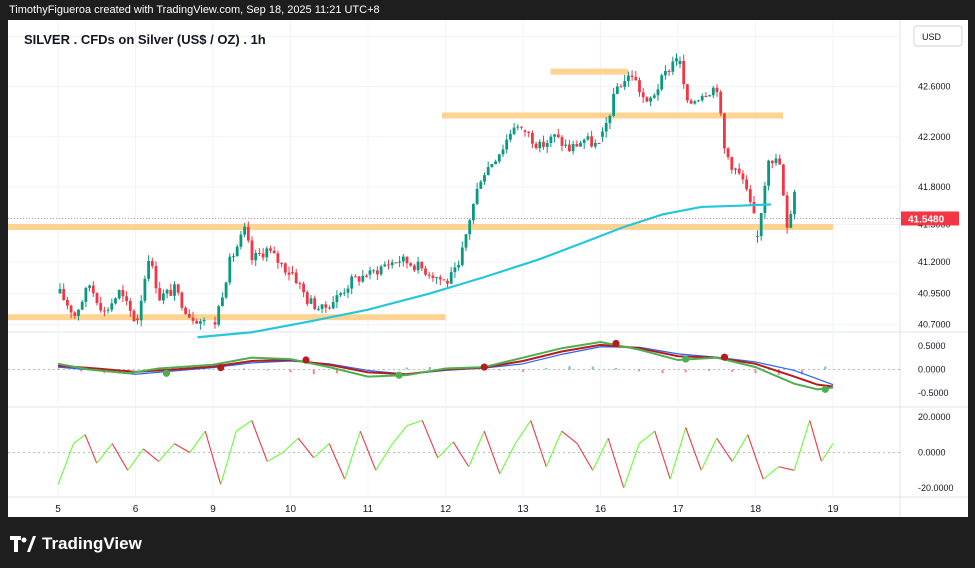 The image size is (975, 568). What do you see at coordinates (934, 87) in the screenshot?
I see `price-y-tick-label: 42.6000` at bounding box center [934, 87].